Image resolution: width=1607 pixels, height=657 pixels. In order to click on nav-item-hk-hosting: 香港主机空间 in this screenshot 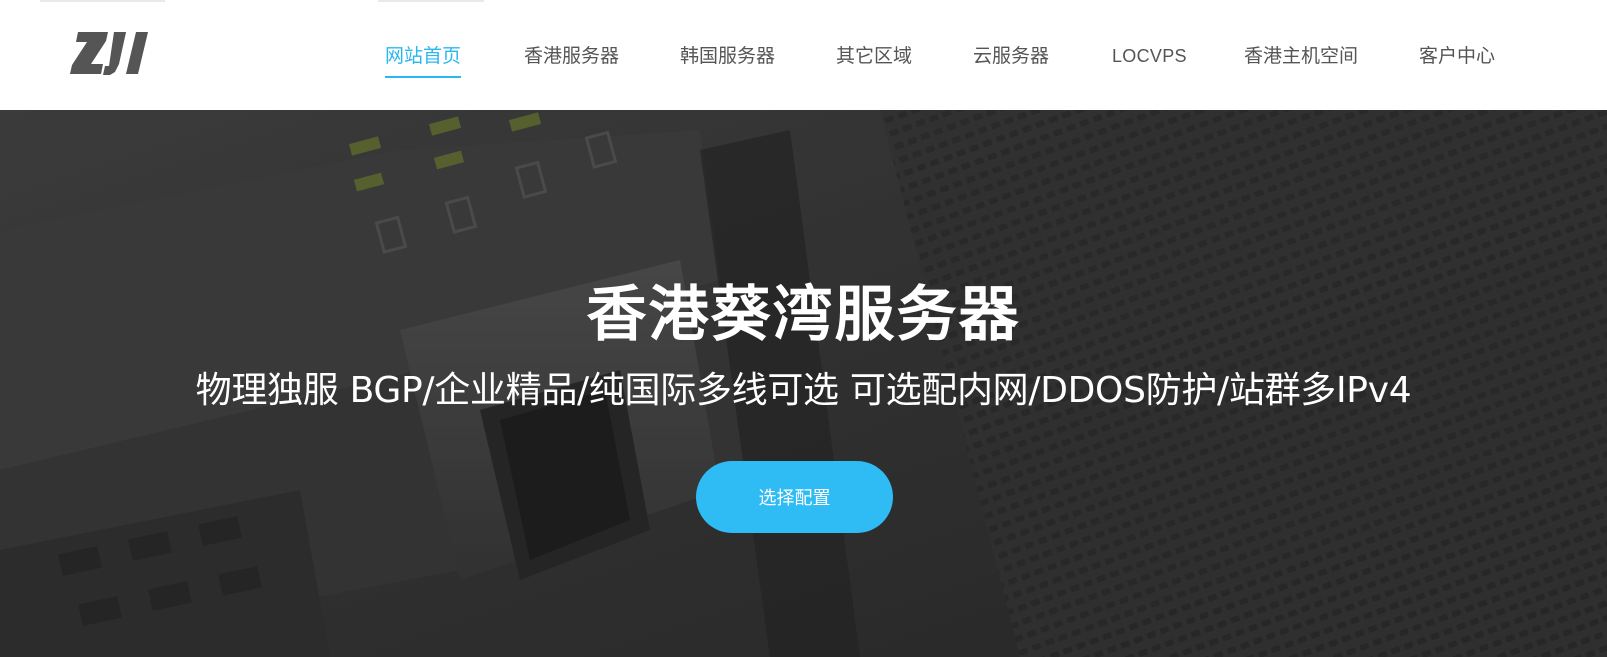, I will do `click(1301, 56)`.